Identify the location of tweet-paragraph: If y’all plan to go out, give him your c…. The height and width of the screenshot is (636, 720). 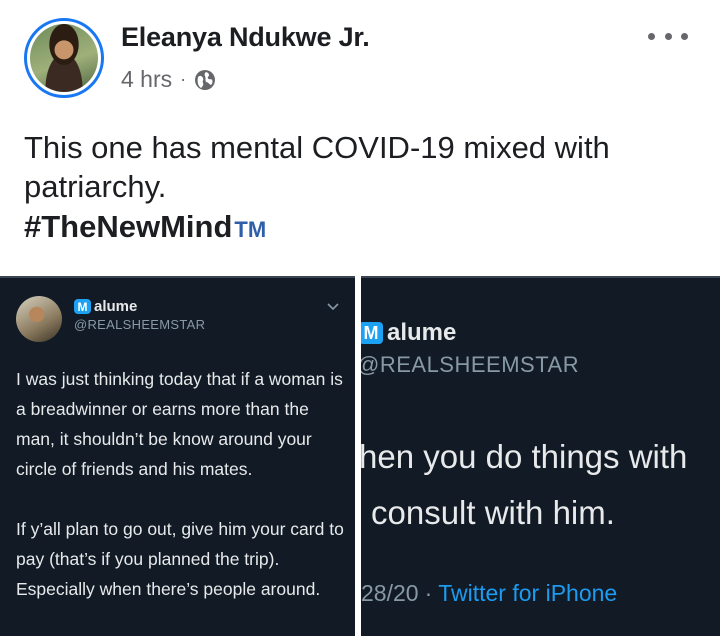
(180, 559).